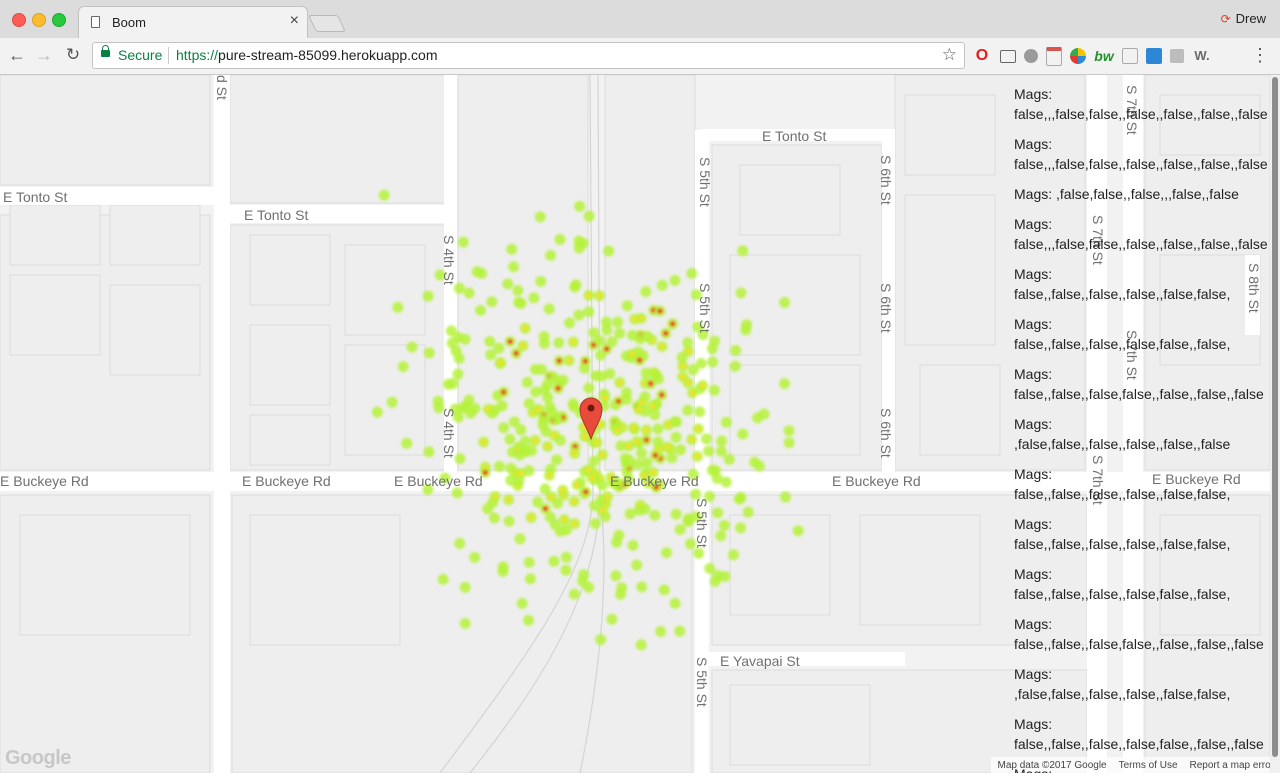 This screenshot has width=1280, height=773. Describe the element at coordinates (1078, 56) in the screenshot. I see `color-ball-extension-icon` at that location.